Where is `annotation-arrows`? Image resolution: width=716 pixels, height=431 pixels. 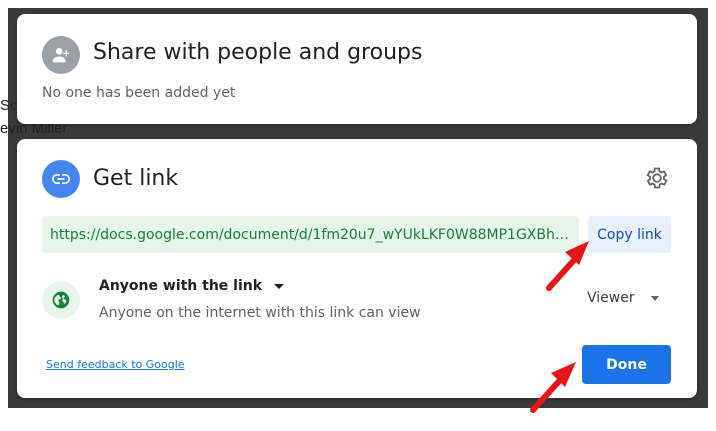
annotation-arrows is located at coordinates (559, 327).